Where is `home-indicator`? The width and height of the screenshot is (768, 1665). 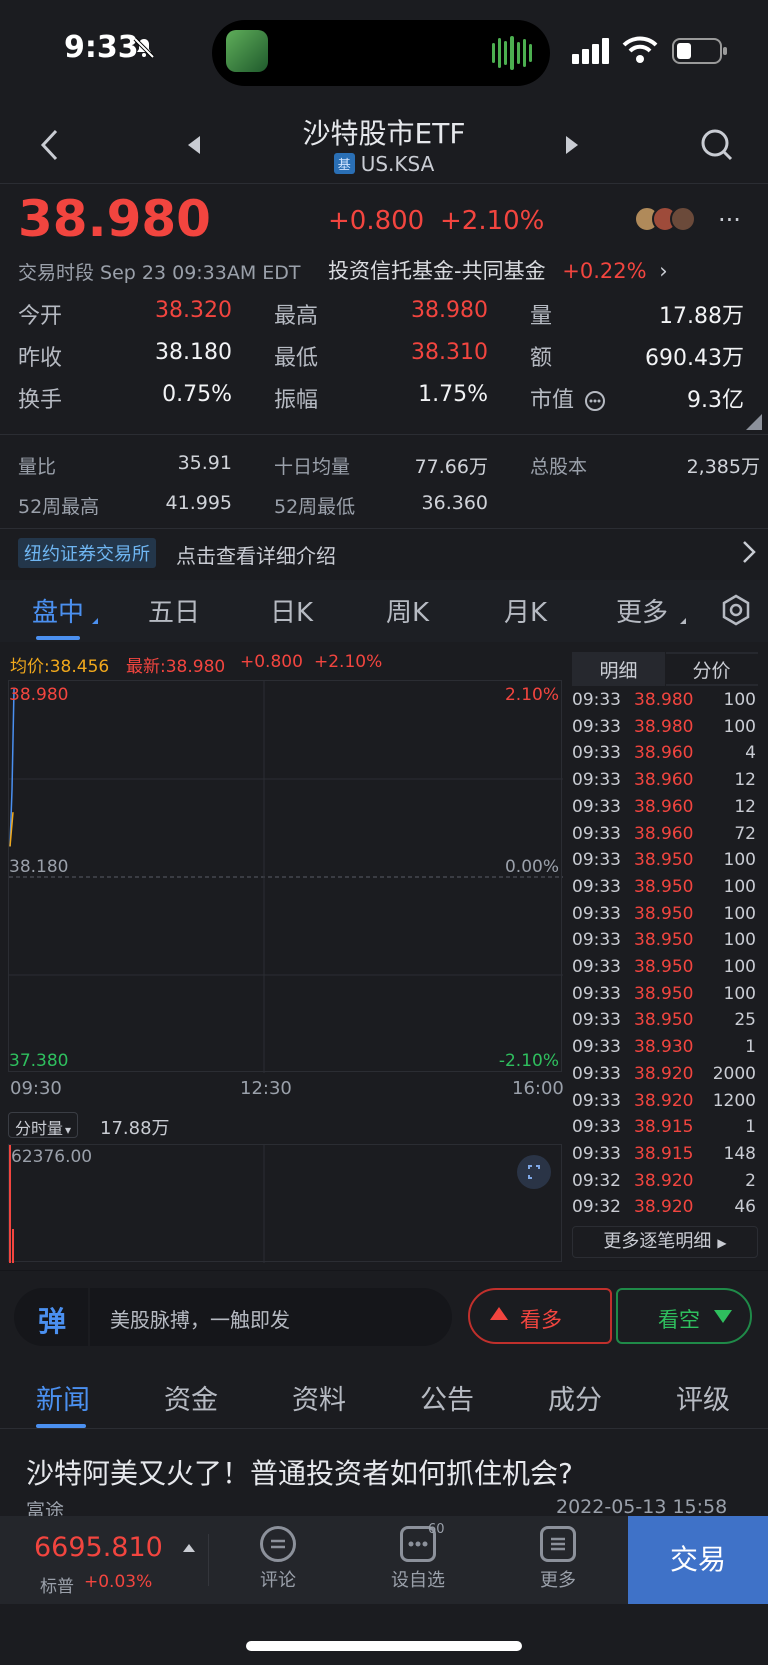
home-indicator is located at coordinates (384, 1646).